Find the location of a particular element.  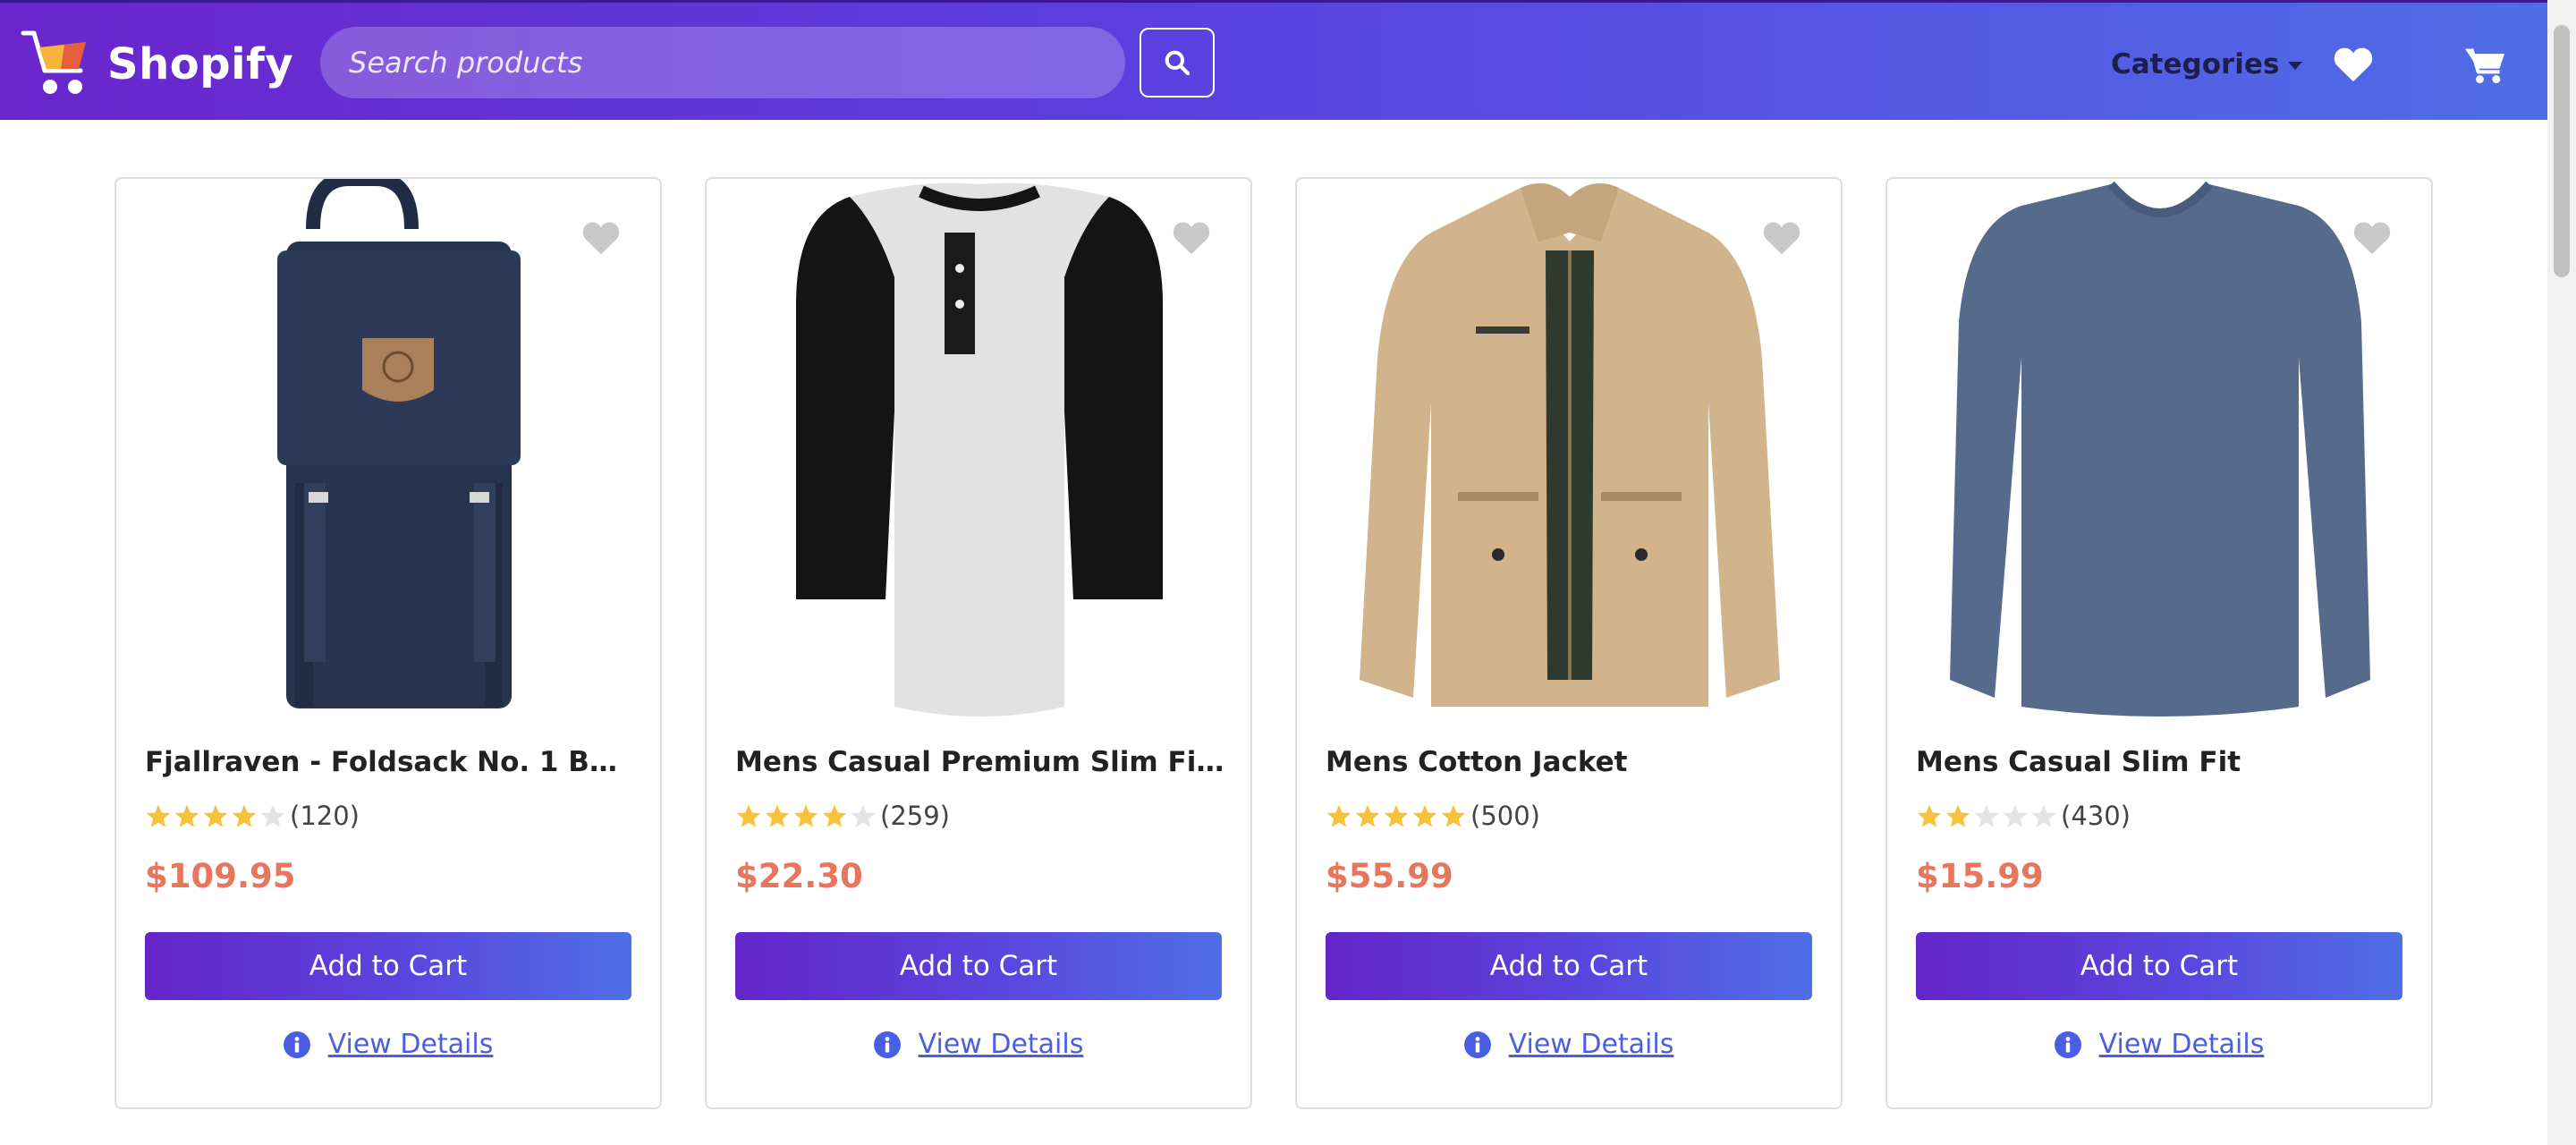

rating-count: (120) is located at coordinates (325, 816).